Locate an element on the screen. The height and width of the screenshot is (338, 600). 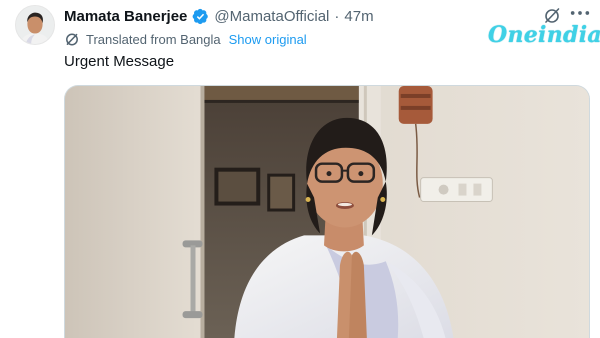
show-original-link: Show original is located at coordinates (268, 39).